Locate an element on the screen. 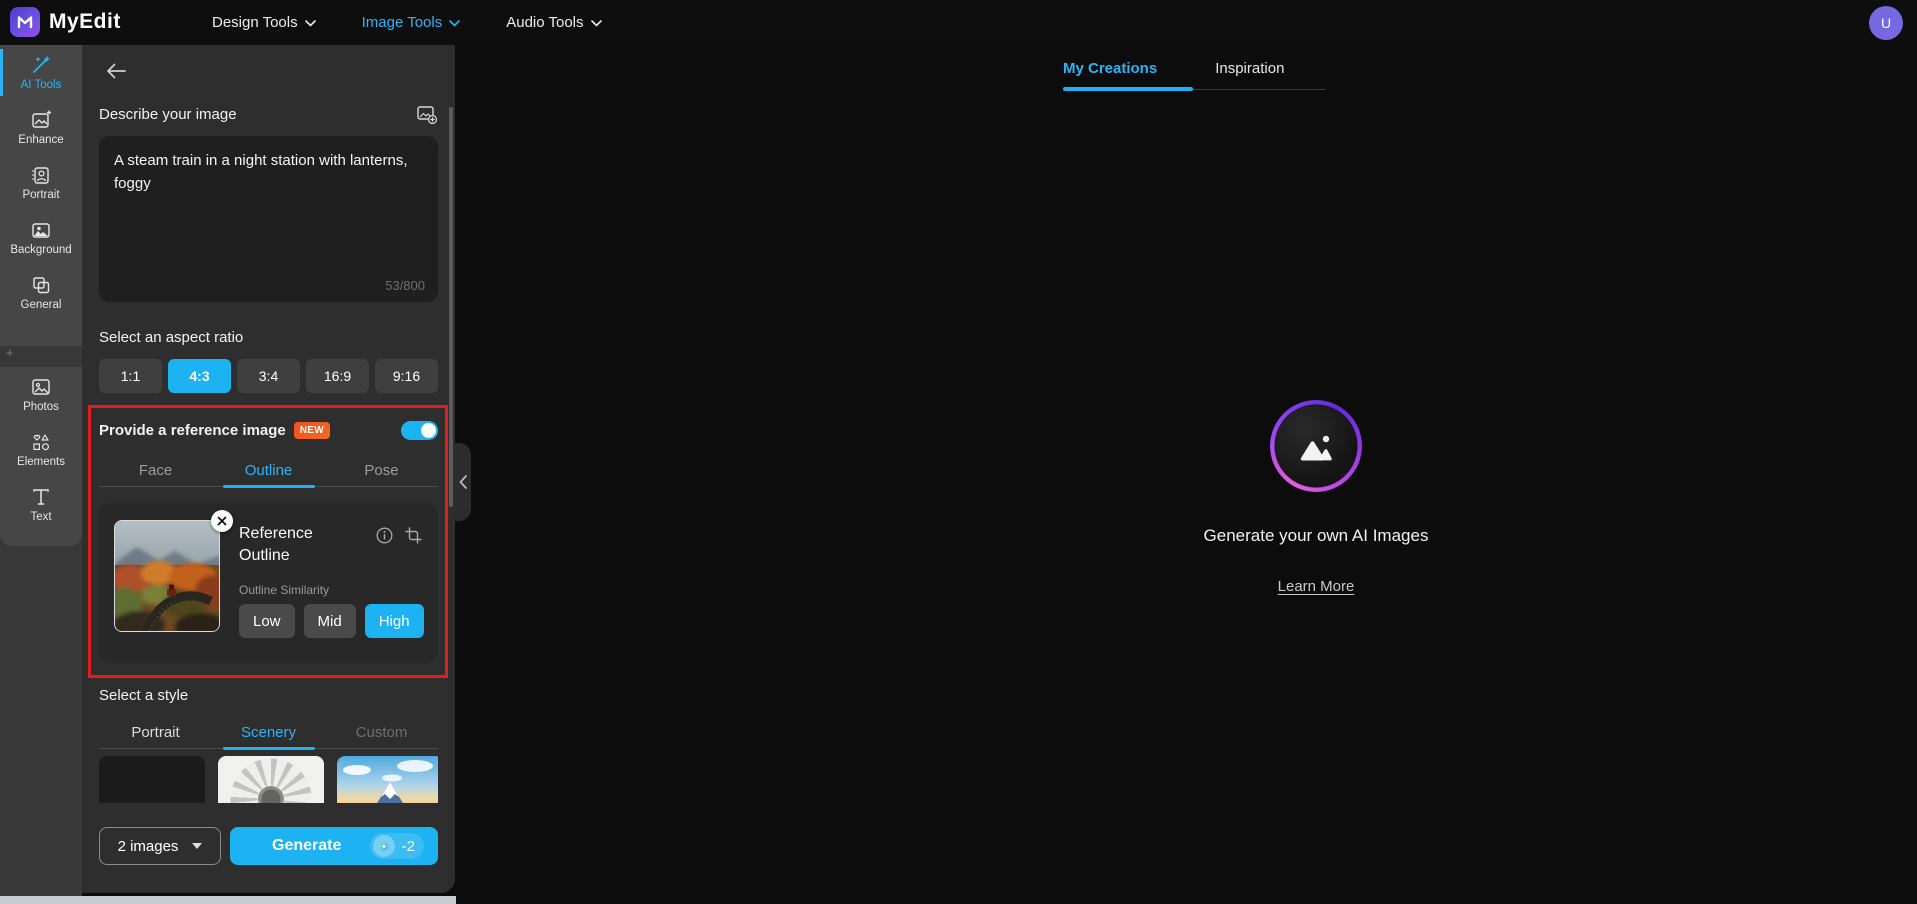 The image size is (1917, 904). sidebar-item-label: Background is located at coordinates (41, 250).